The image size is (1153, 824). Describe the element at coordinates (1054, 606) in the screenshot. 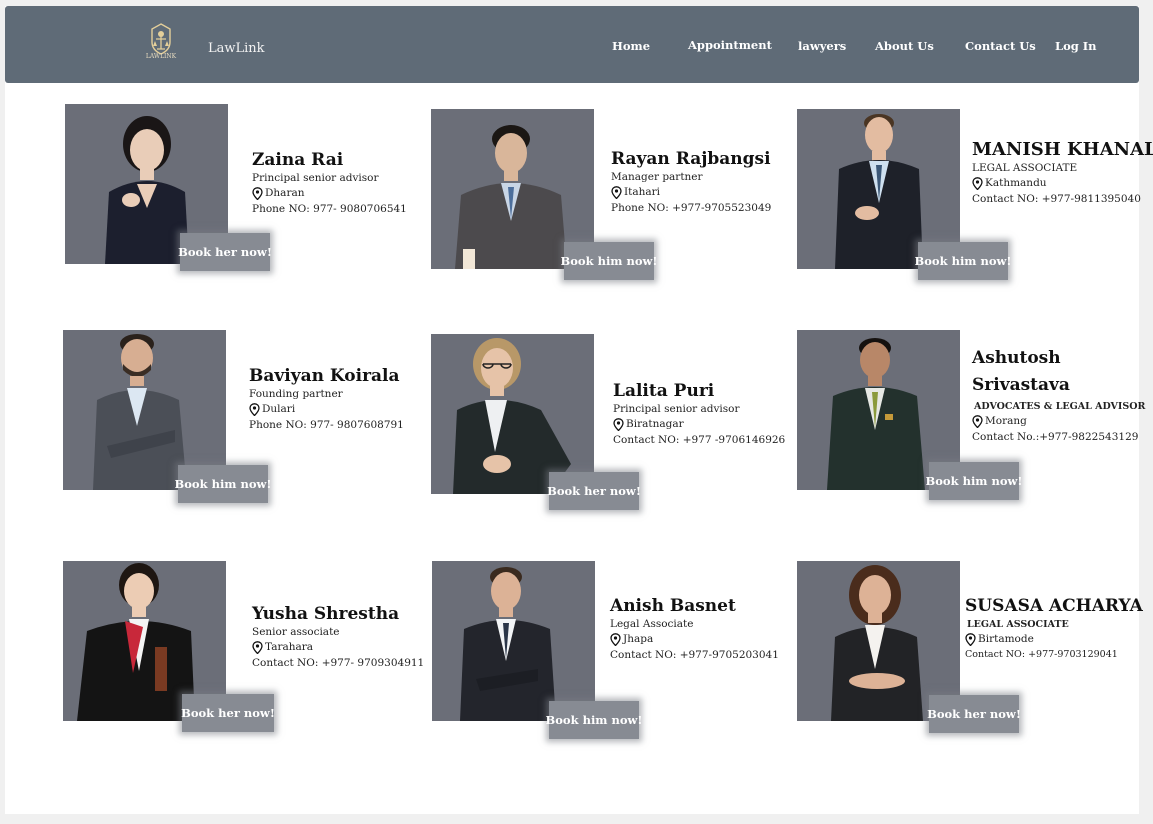

I see `lawyer-name: SUSASA ACHARYA` at that location.